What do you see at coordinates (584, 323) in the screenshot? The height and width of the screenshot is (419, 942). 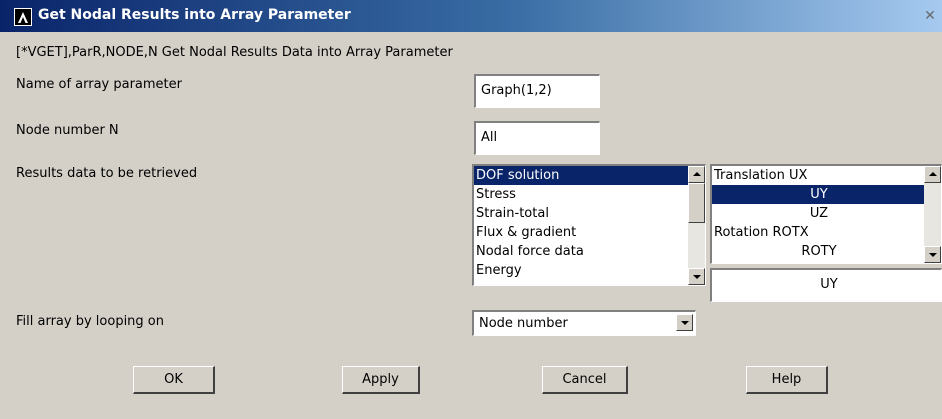 I see `fill-array-select: Node number` at bounding box center [584, 323].